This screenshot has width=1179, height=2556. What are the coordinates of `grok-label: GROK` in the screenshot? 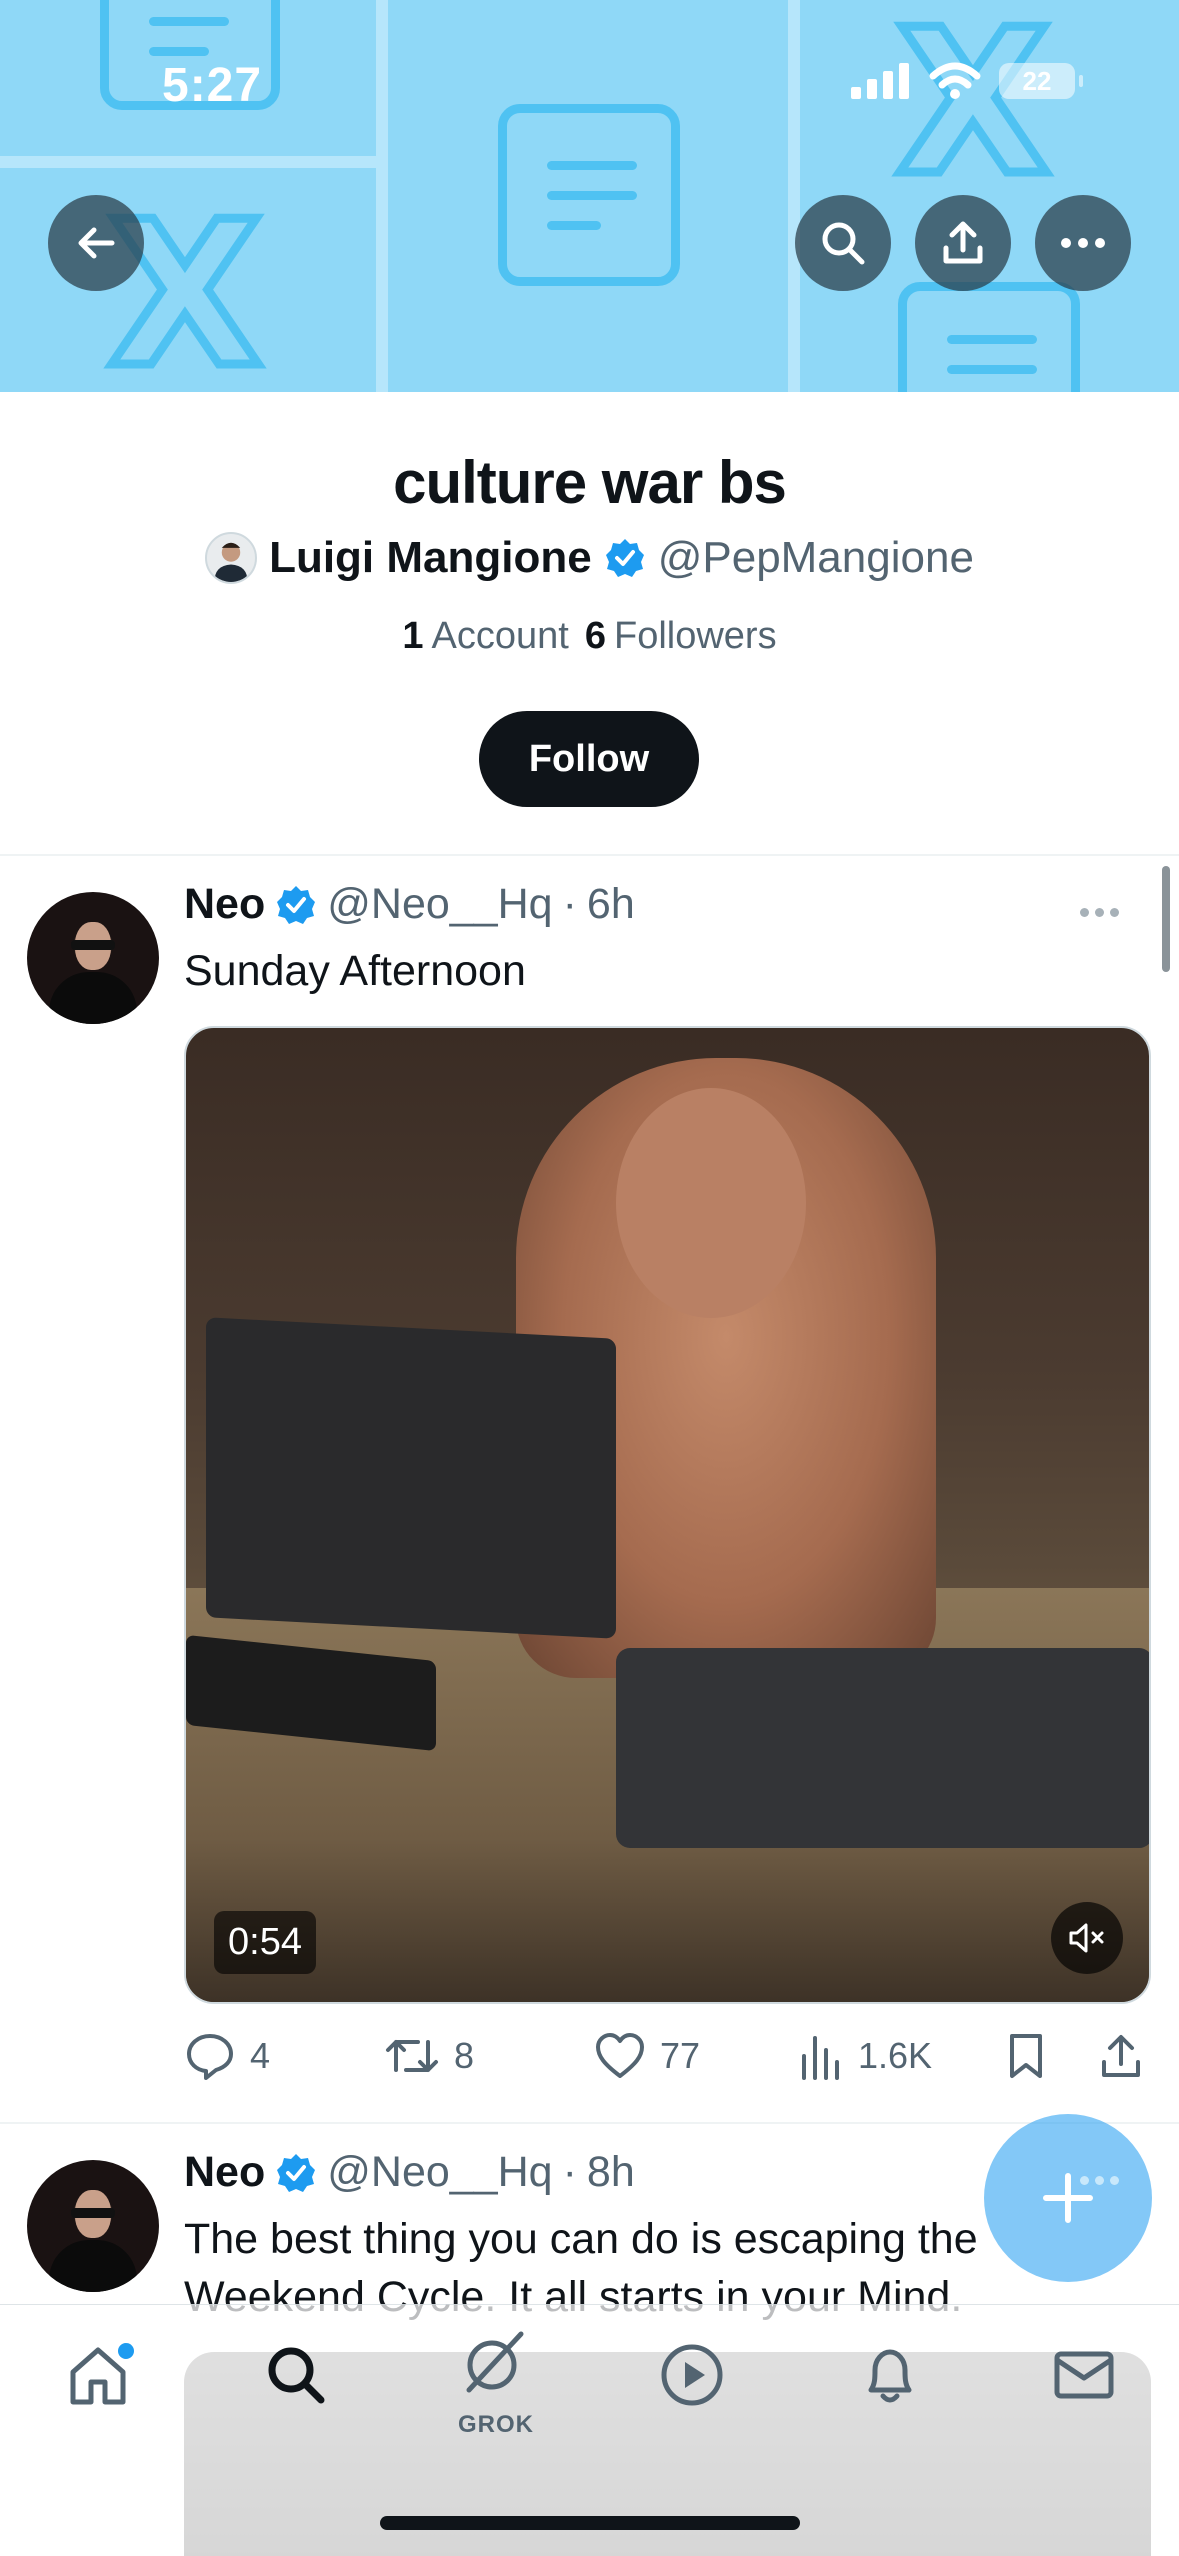 It's located at (496, 2424).